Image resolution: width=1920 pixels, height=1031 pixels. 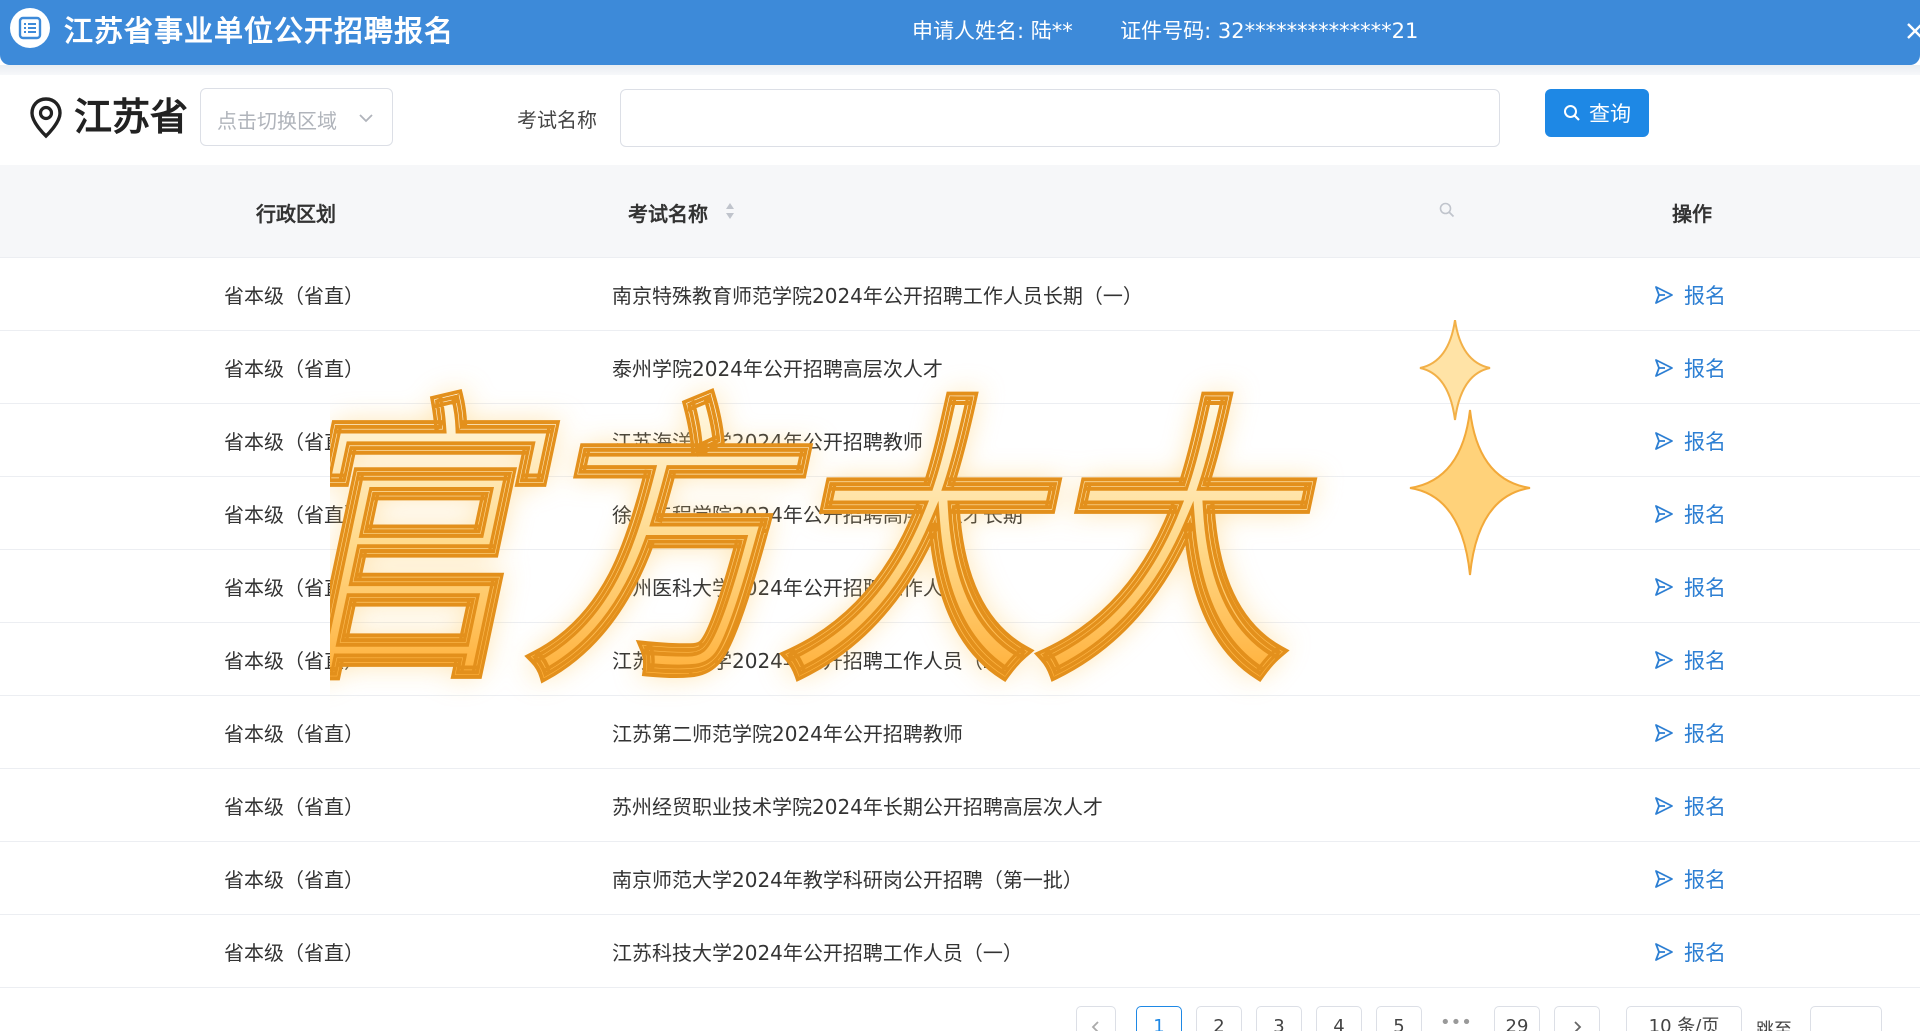 What do you see at coordinates (1279, 1018) in the screenshot?
I see `page-button: 3` at bounding box center [1279, 1018].